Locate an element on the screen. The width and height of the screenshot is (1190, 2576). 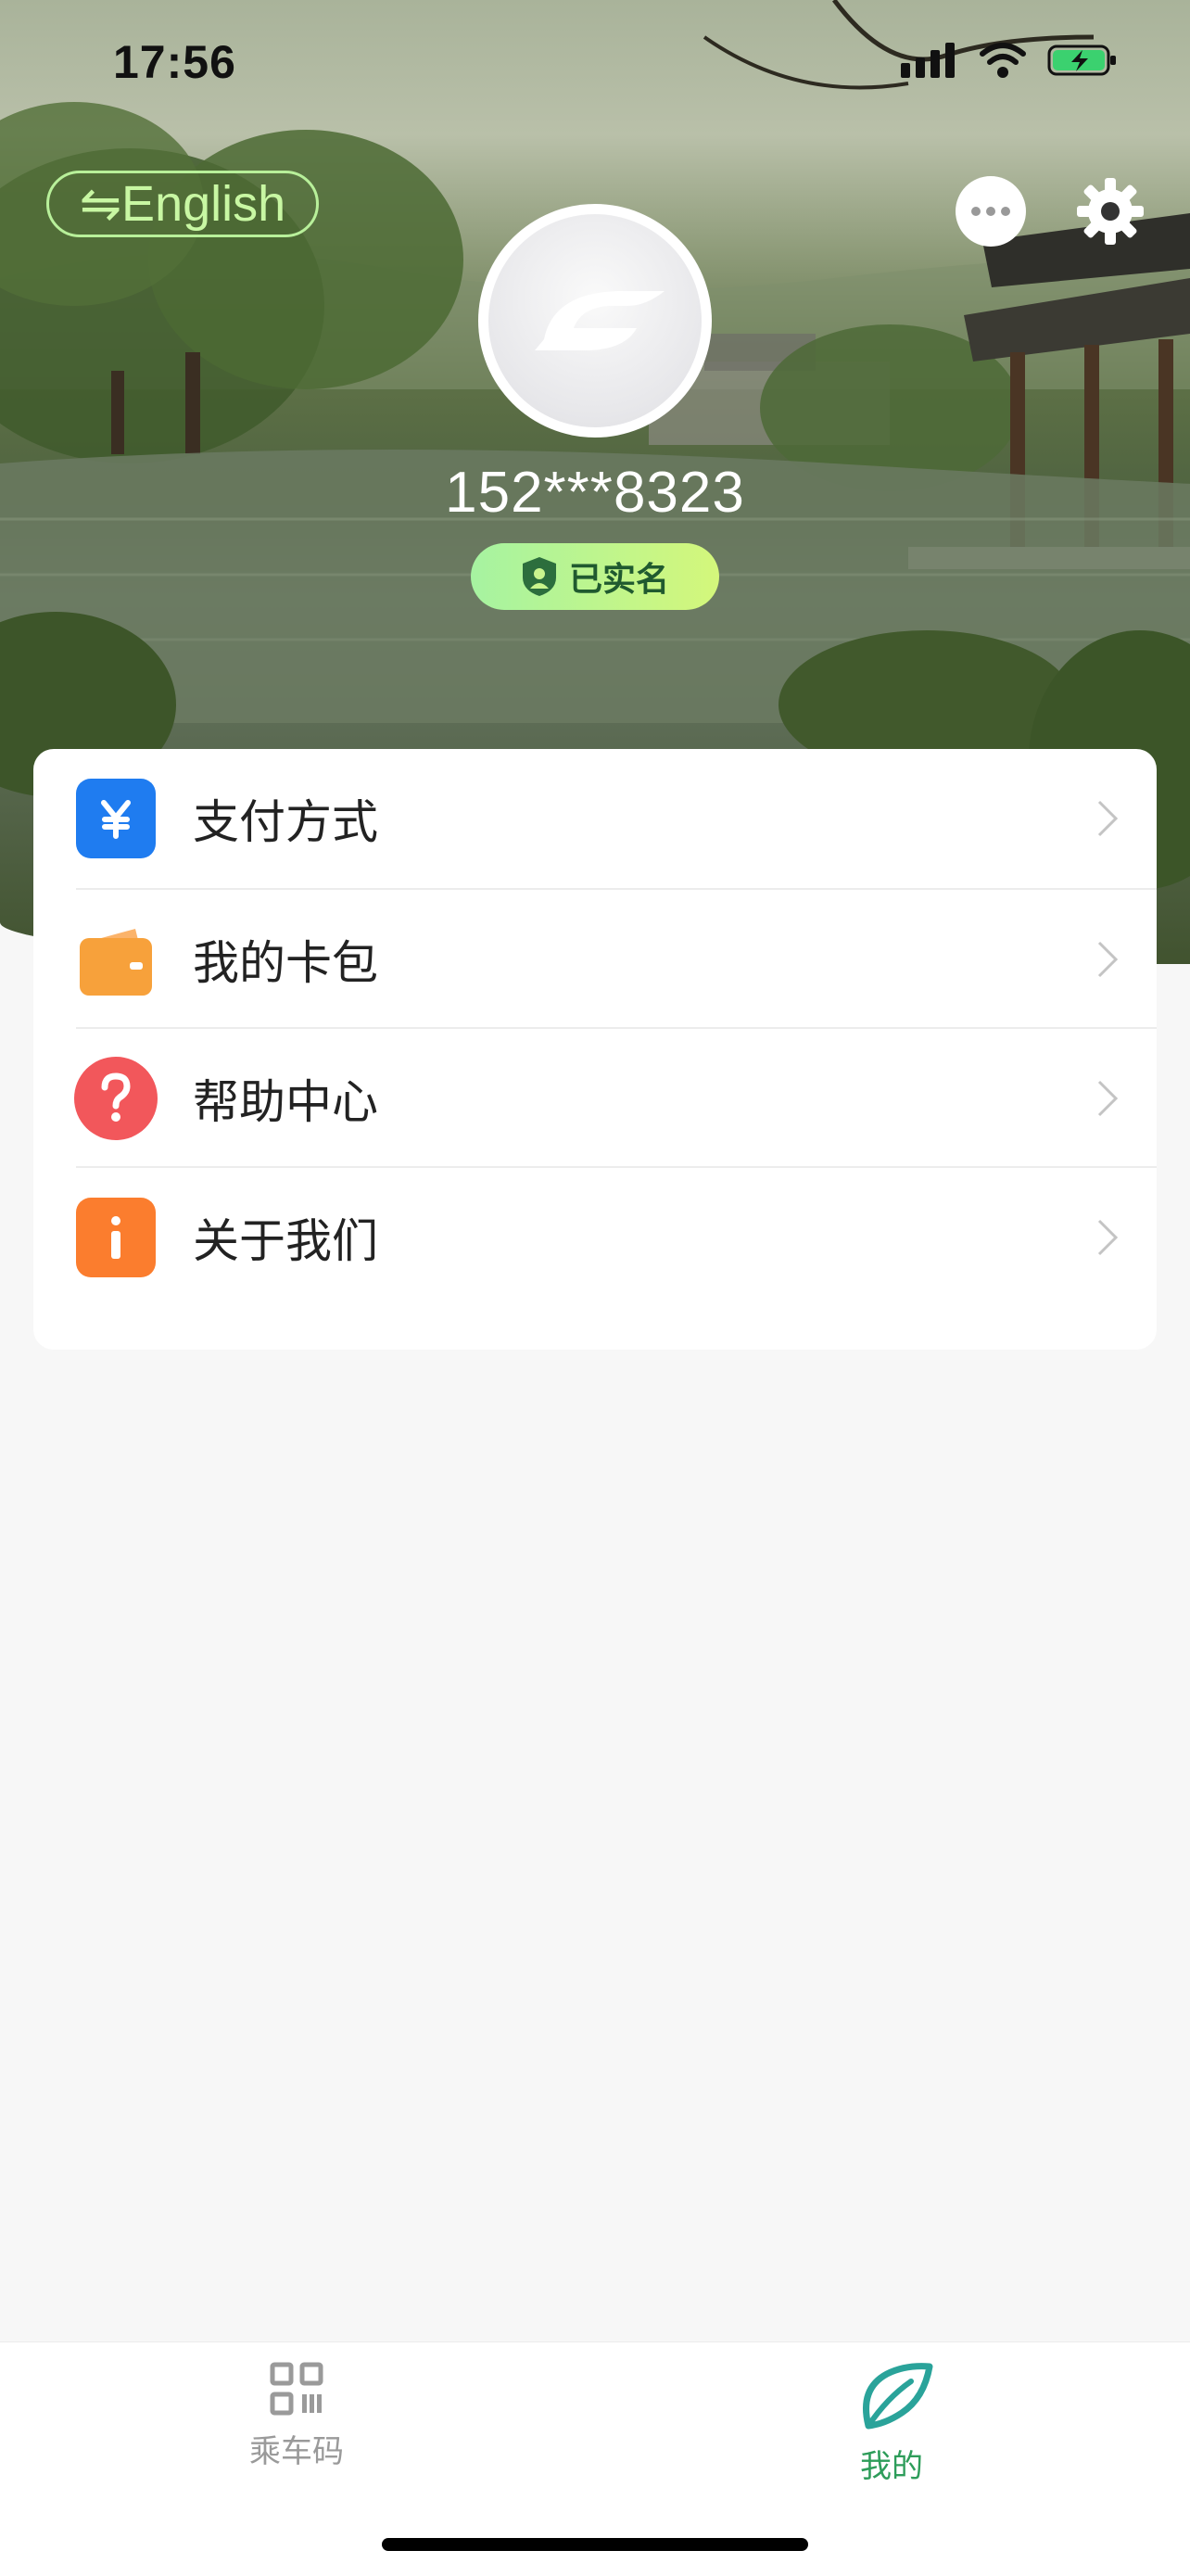
tab-mine: 我的 is located at coordinates (891, 2423).